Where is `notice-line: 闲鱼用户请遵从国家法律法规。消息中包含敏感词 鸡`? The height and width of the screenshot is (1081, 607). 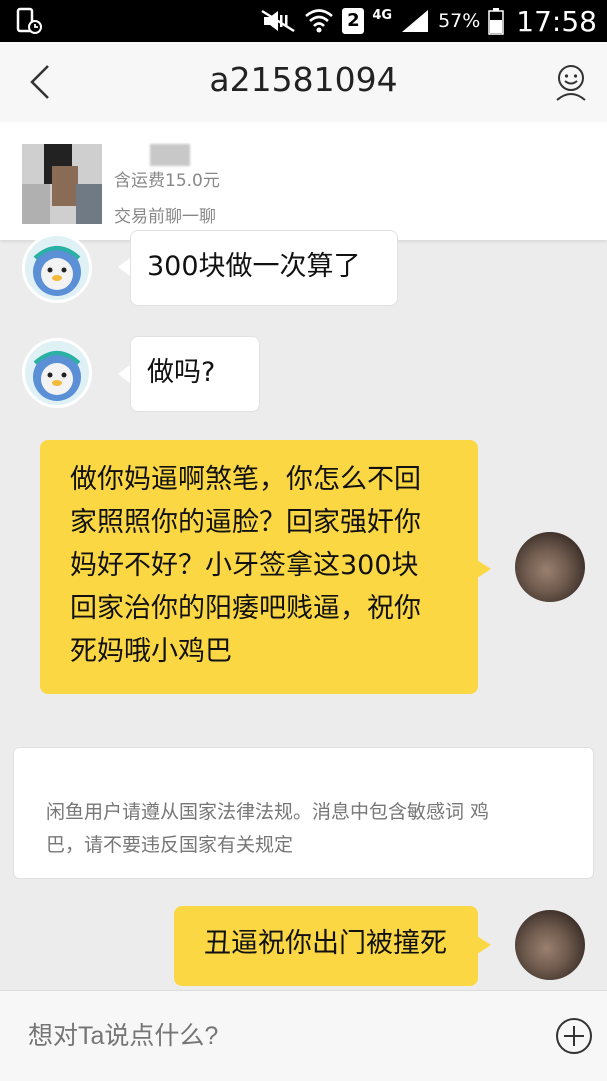 notice-line: 闲鱼用户请遵从国家法律法规。消息中包含敏感词 鸡 is located at coordinates (268, 812).